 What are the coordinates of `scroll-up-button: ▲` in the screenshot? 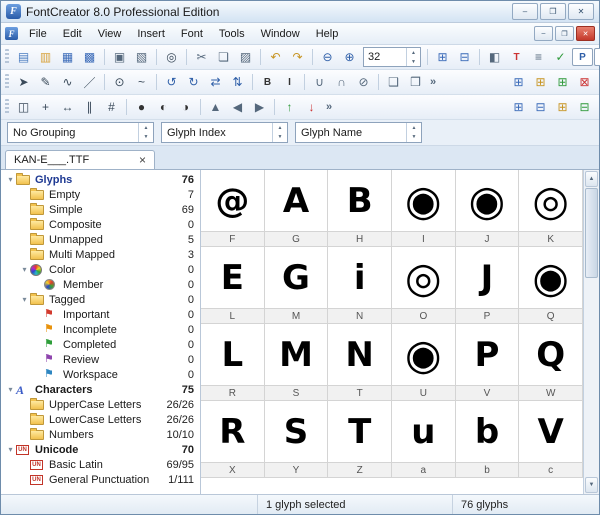 It's located at (591, 179).